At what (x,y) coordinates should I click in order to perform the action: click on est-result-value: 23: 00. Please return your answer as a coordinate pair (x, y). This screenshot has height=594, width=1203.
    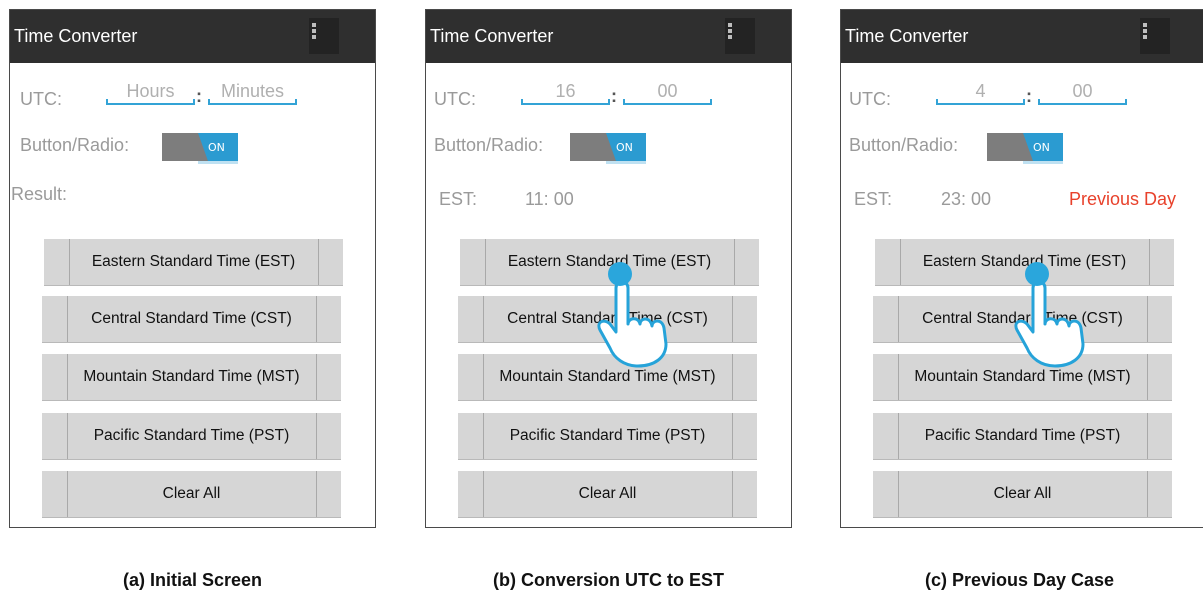
    Looking at the image, I should click on (966, 199).